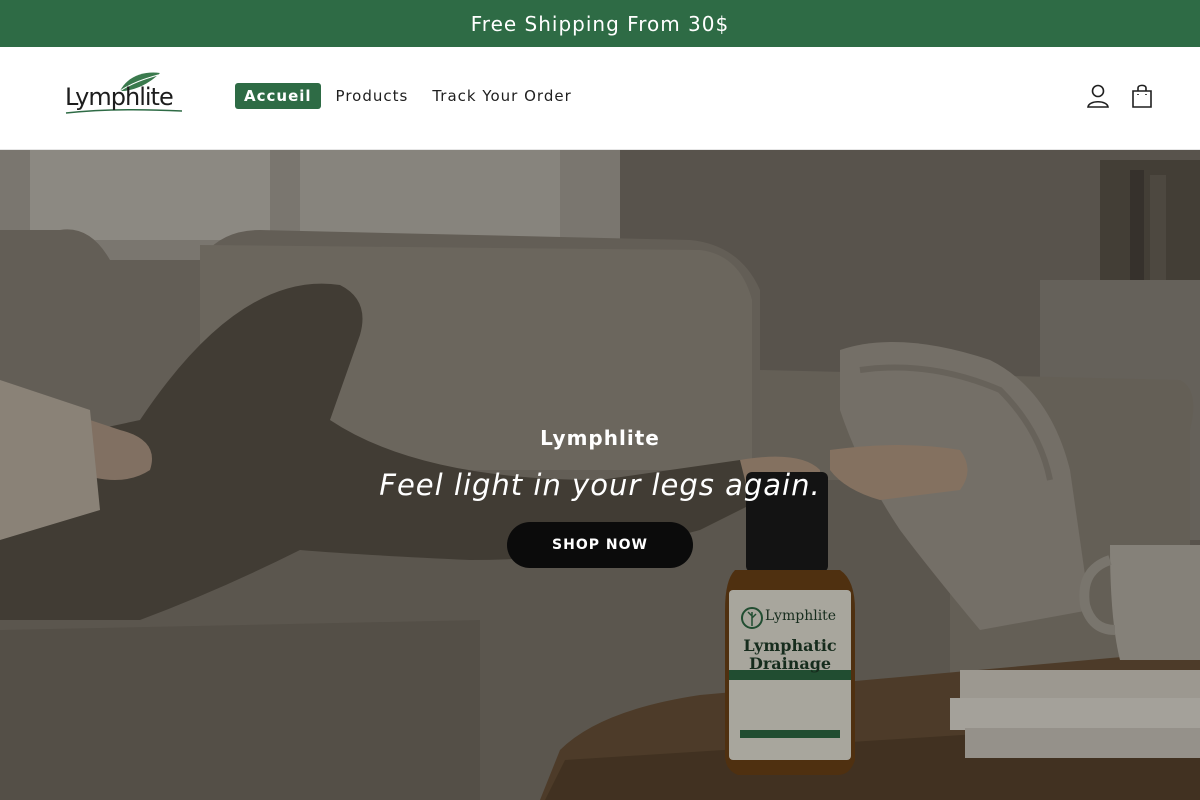  What do you see at coordinates (600, 438) in the screenshot?
I see `hero-brand: Lymphlite` at bounding box center [600, 438].